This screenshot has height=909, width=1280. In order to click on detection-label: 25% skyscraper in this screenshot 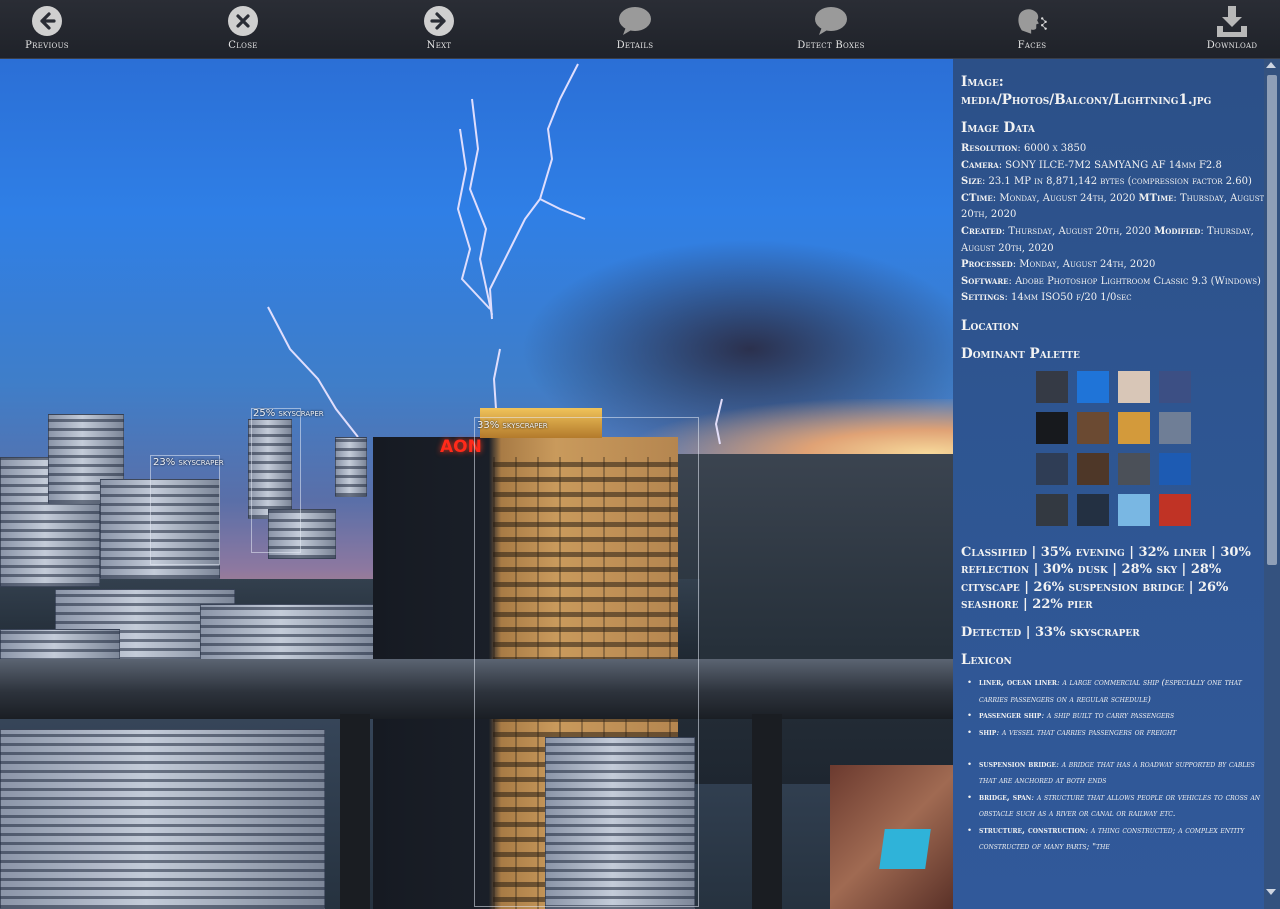, I will do `click(288, 413)`.